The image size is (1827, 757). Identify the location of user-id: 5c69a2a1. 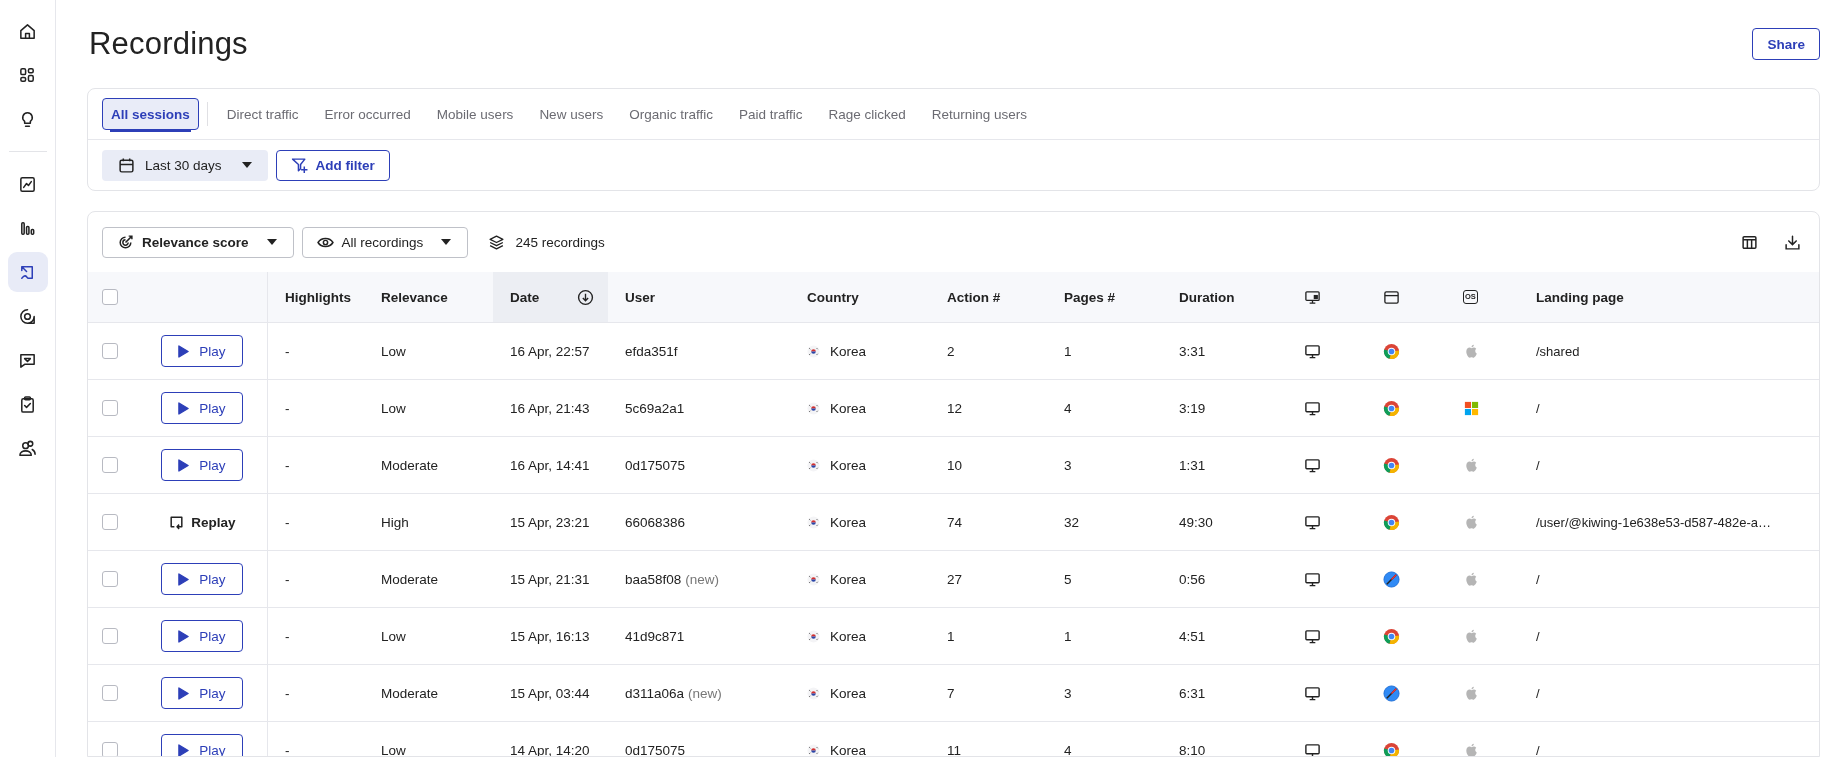
(655, 408).